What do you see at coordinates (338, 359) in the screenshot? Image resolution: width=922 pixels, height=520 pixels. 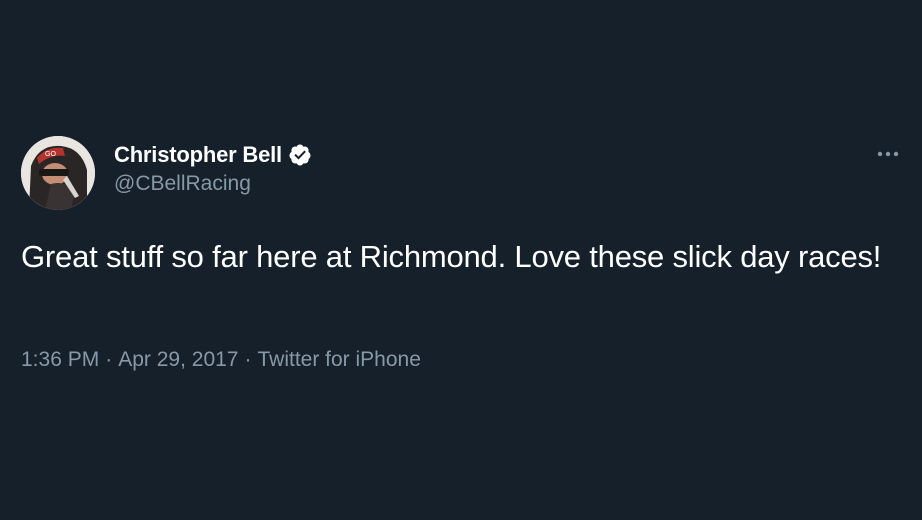 I see `tweet-source: Twitter for iPhone` at bounding box center [338, 359].